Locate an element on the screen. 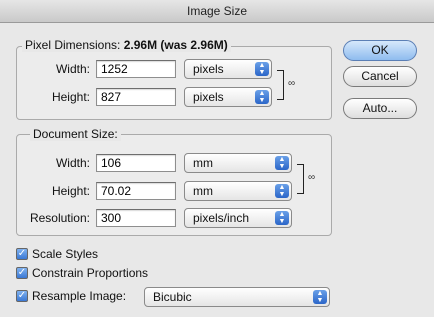  resample-image-checkbox: ✓ is located at coordinates (22, 296).